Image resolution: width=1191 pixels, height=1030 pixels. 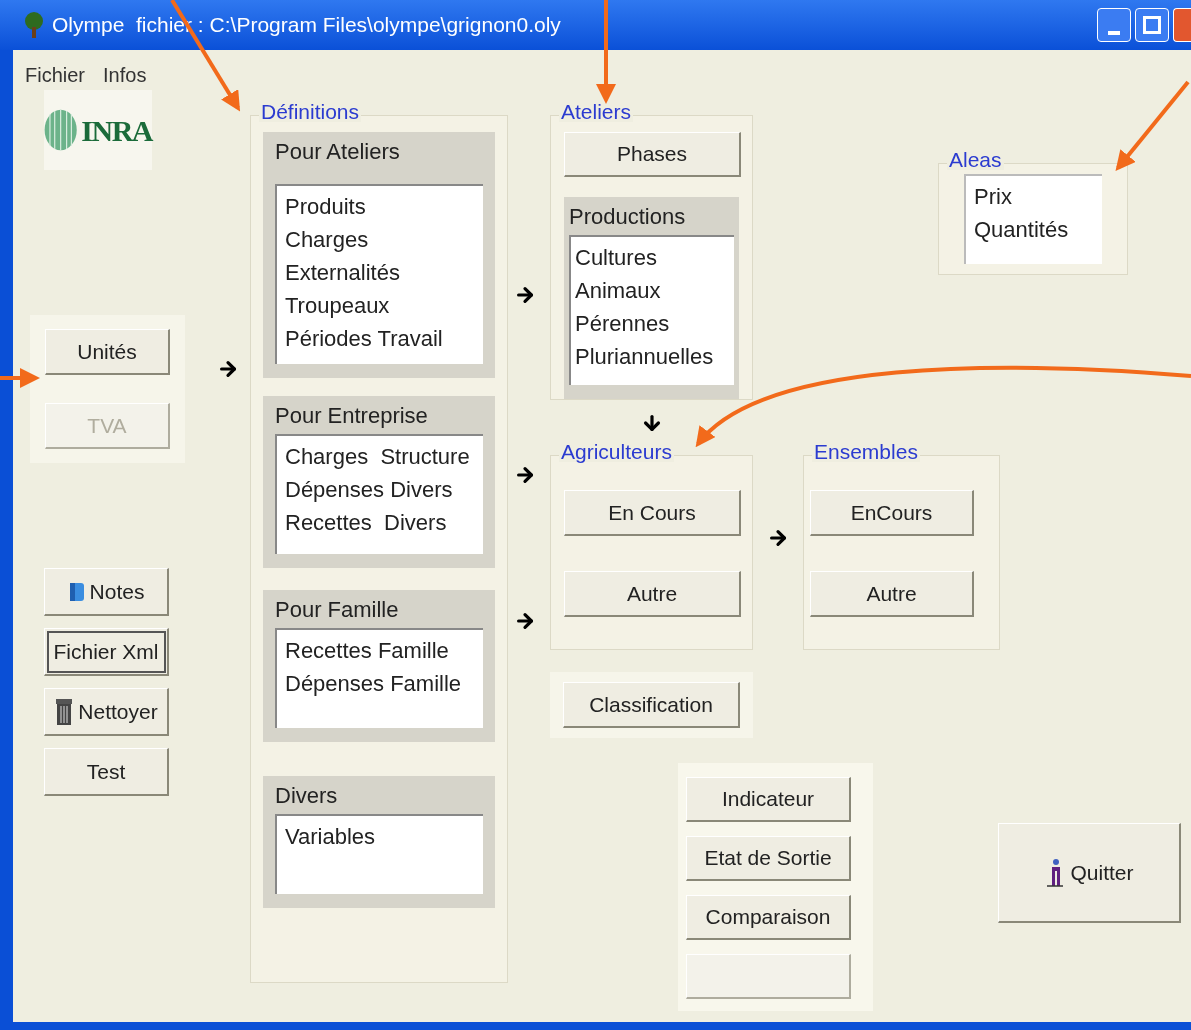 What do you see at coordinates (34, 25) in the screenshot?
I see `tree-icon` at bounding box center [34, 25].